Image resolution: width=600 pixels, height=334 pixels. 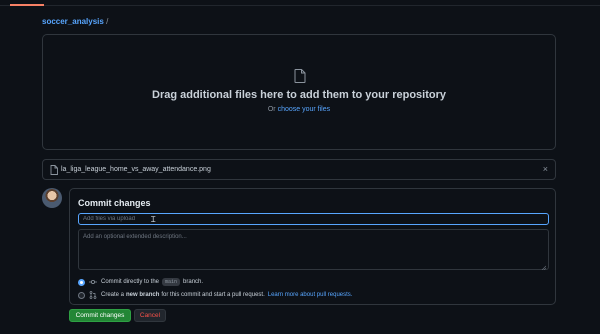 What do you see at coordinates (313, 249) in the screenshot?
I see `commit-description-input` at bounding box center [313, 249].